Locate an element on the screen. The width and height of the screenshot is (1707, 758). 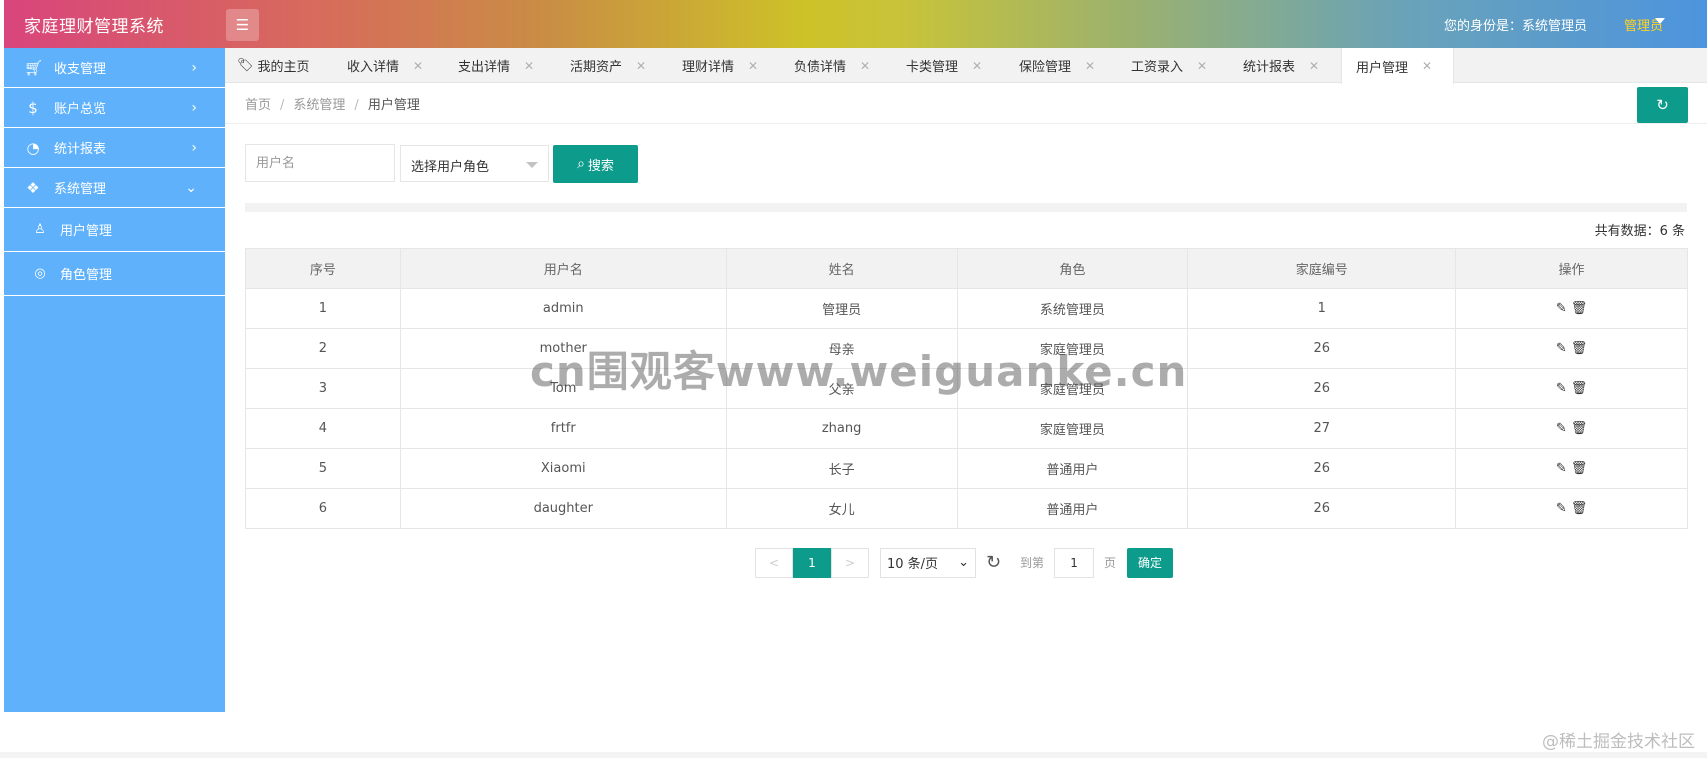
tab-label: 卡类管理 is located at coordinates (932, 67).